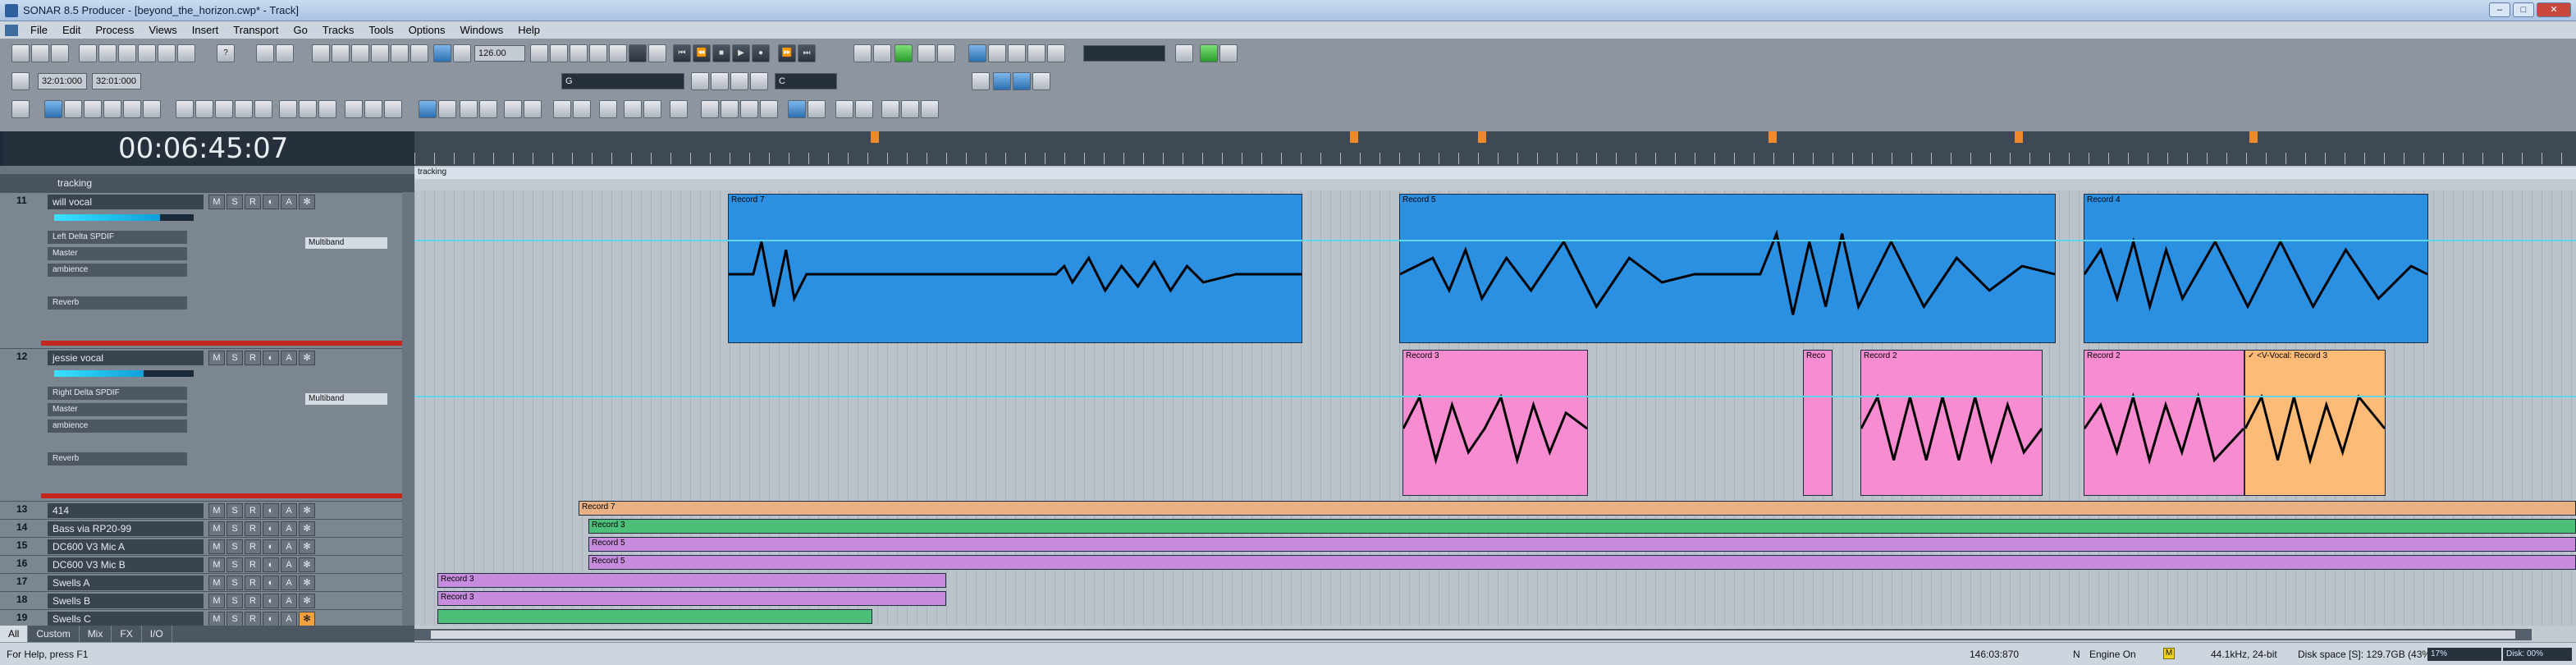  I want to click on menu-options: Options, so click(427, 30).